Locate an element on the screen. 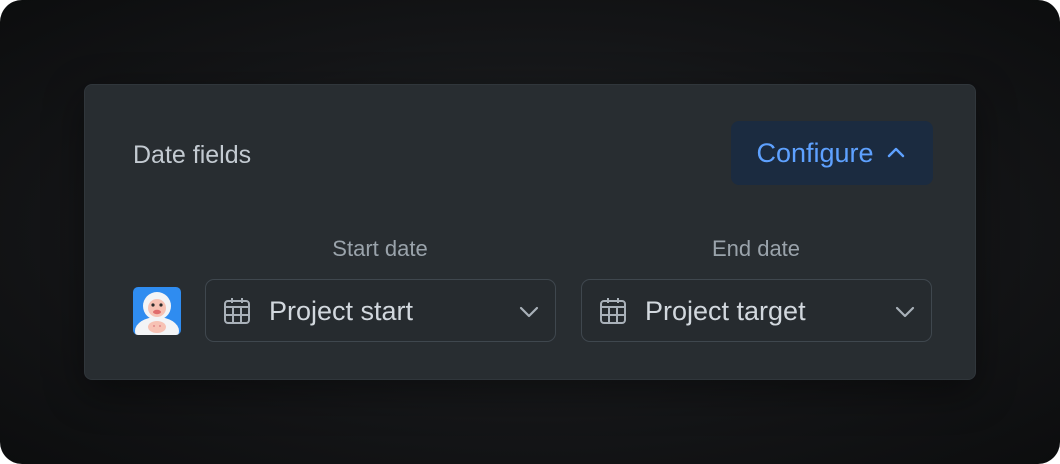 This screenshot has width=1060, height=464. configure-button: Configure is located at coordinates (832, 153).